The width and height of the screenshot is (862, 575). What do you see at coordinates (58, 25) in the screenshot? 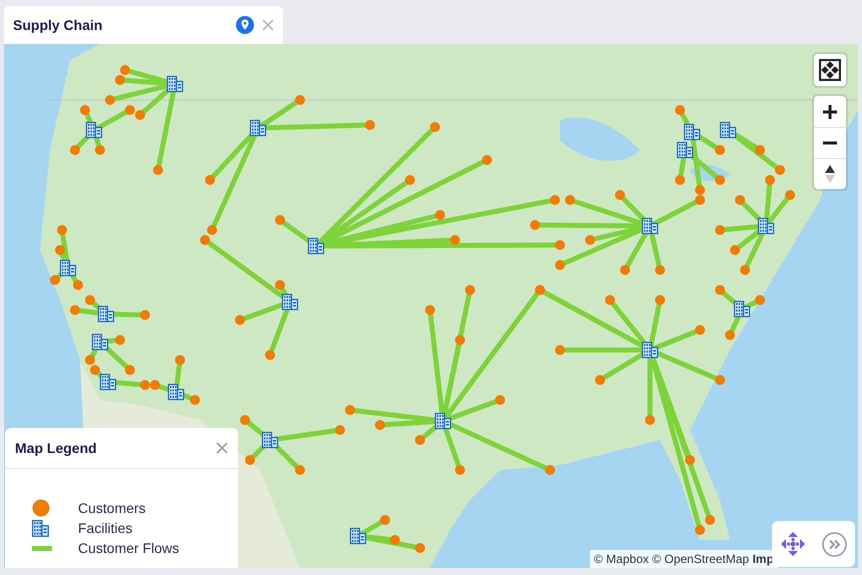
I see `tab-title: Supply Chain` at bounding box center [58, 25].